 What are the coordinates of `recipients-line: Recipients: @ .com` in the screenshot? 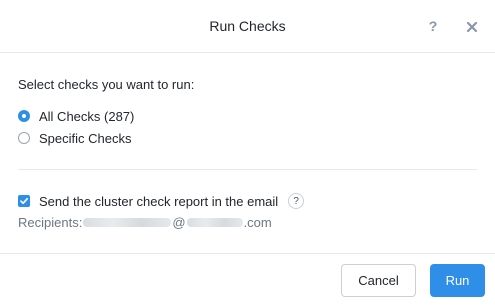 It's located at (145, 222).